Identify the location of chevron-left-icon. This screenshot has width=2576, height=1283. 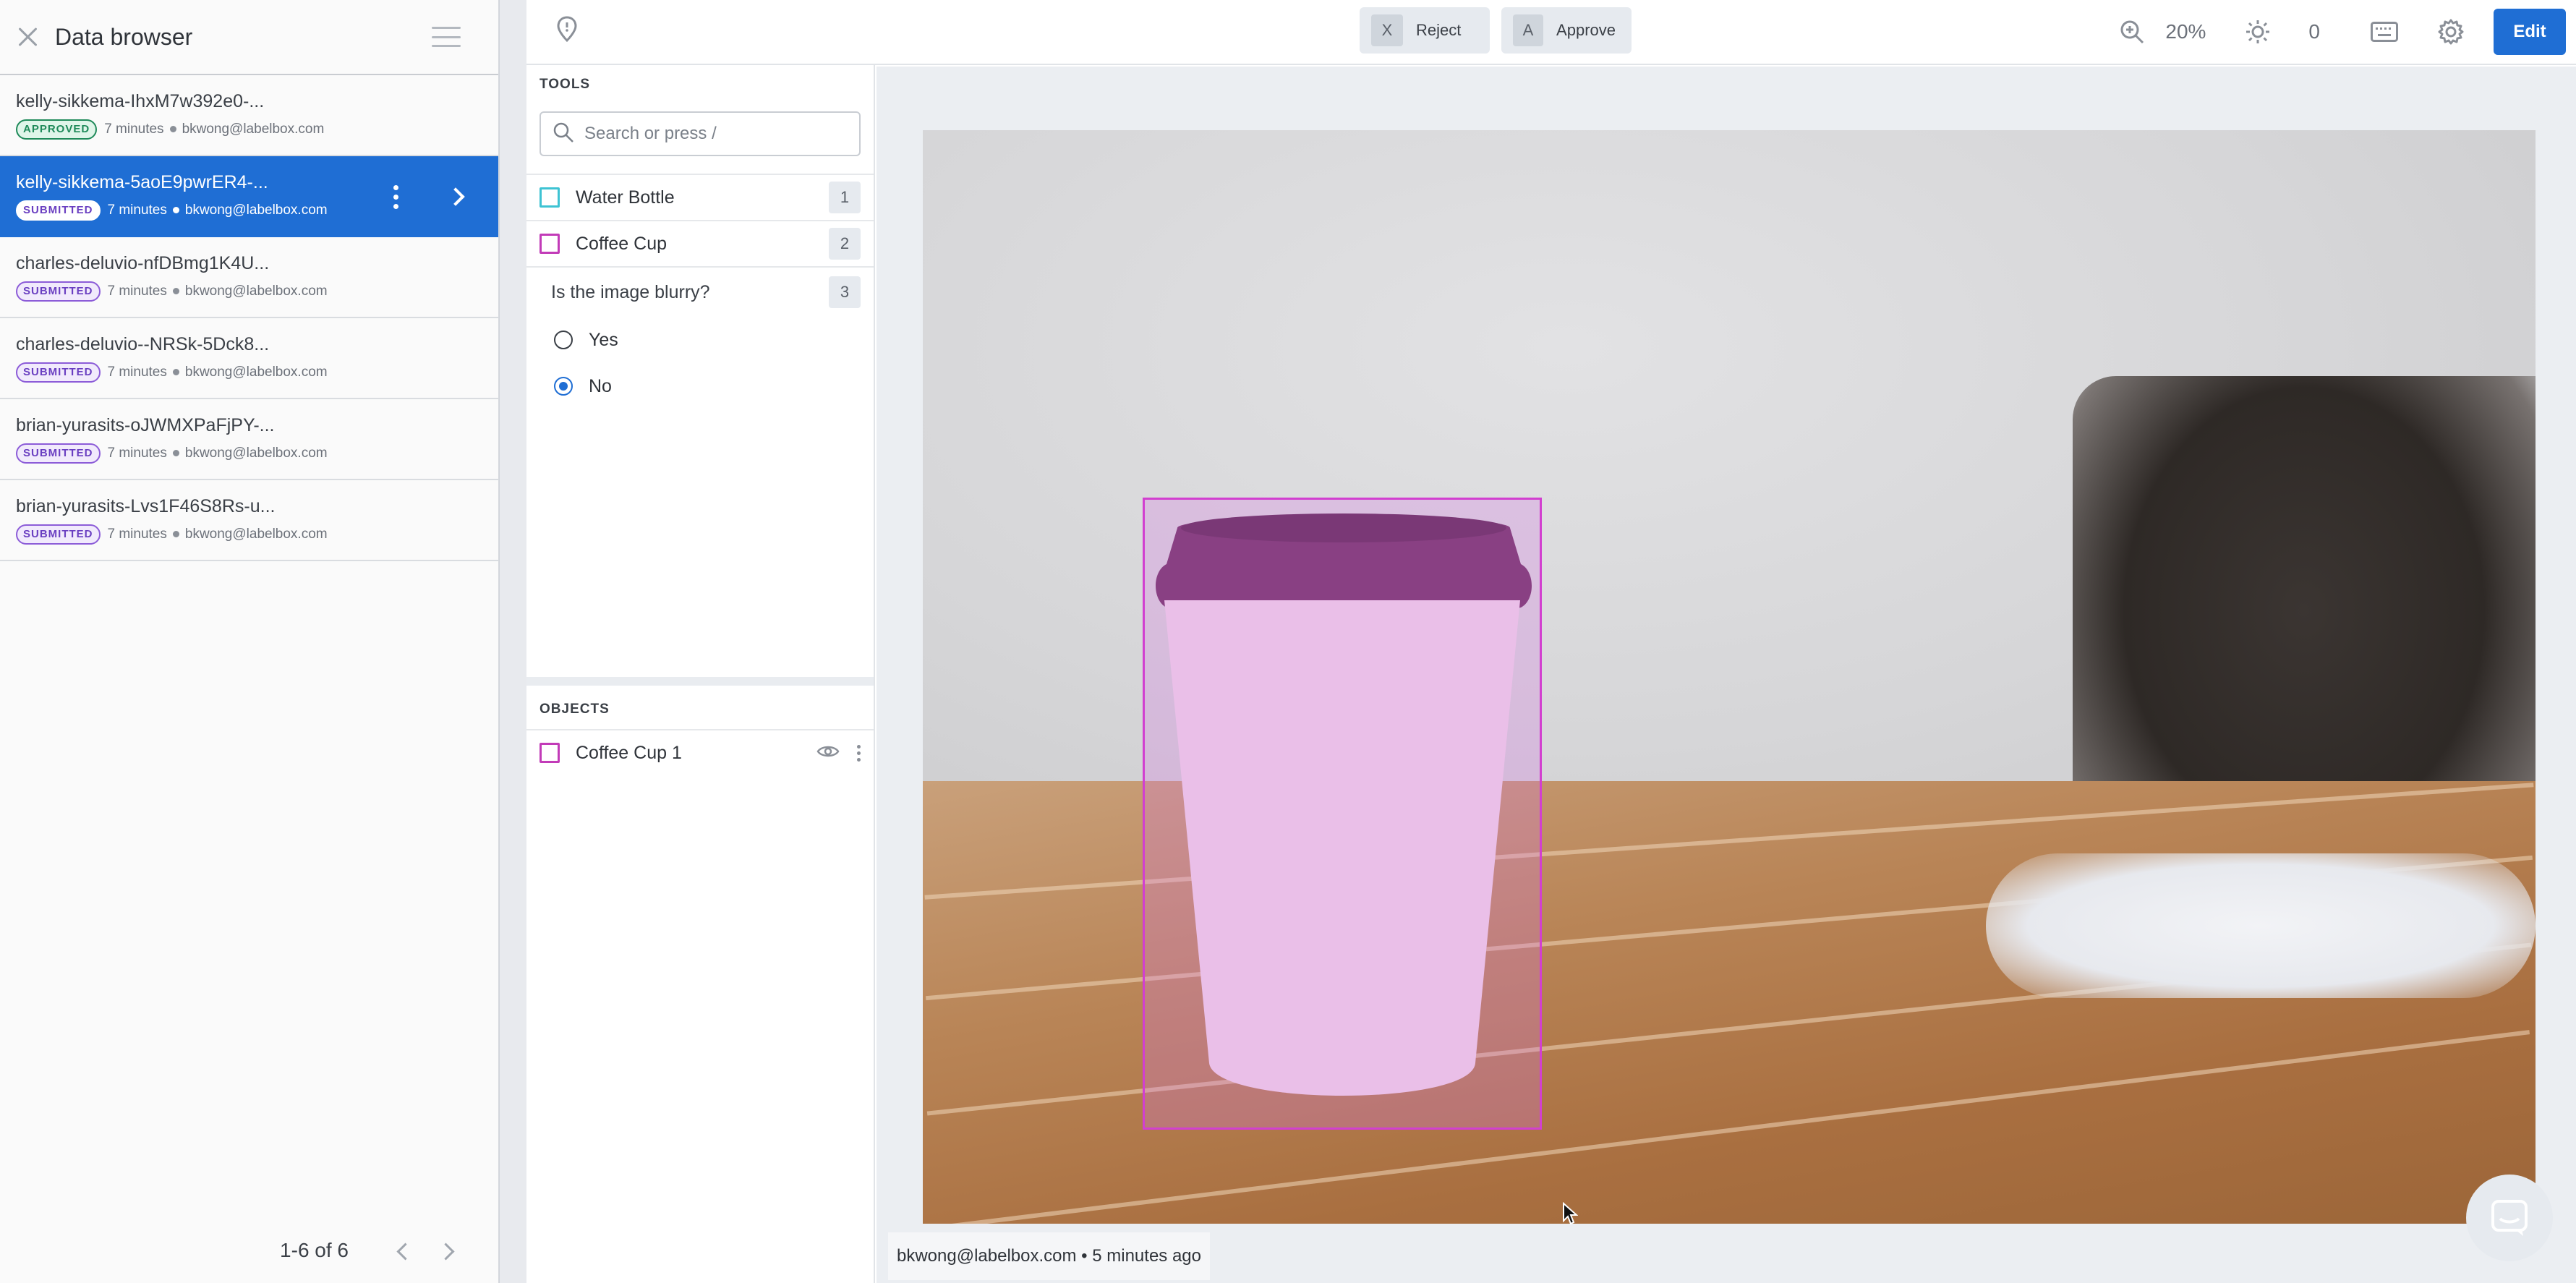
(403, 1250).